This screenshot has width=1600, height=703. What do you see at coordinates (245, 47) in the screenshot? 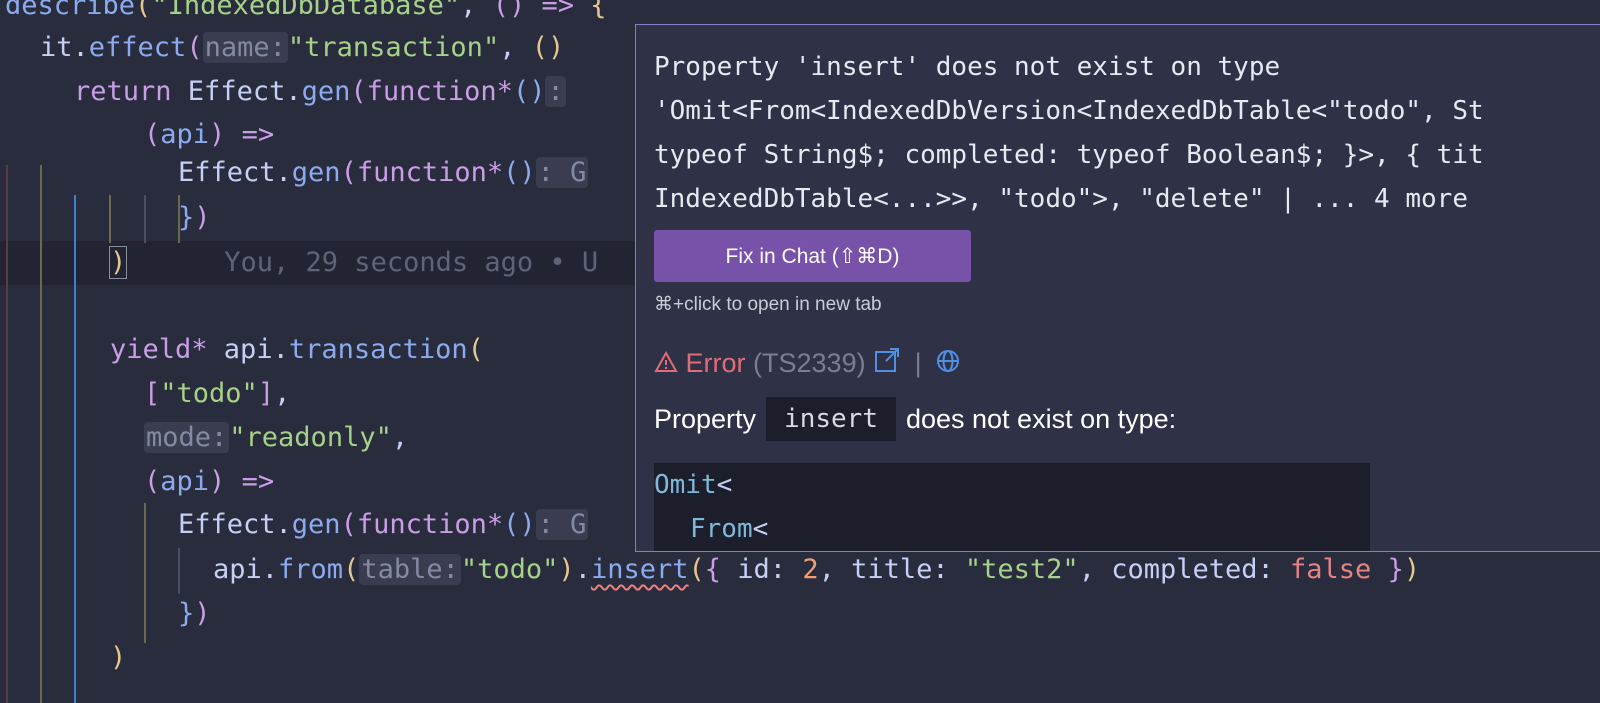
I see `inlay-hint: name:` at bounding box center [245, 47].